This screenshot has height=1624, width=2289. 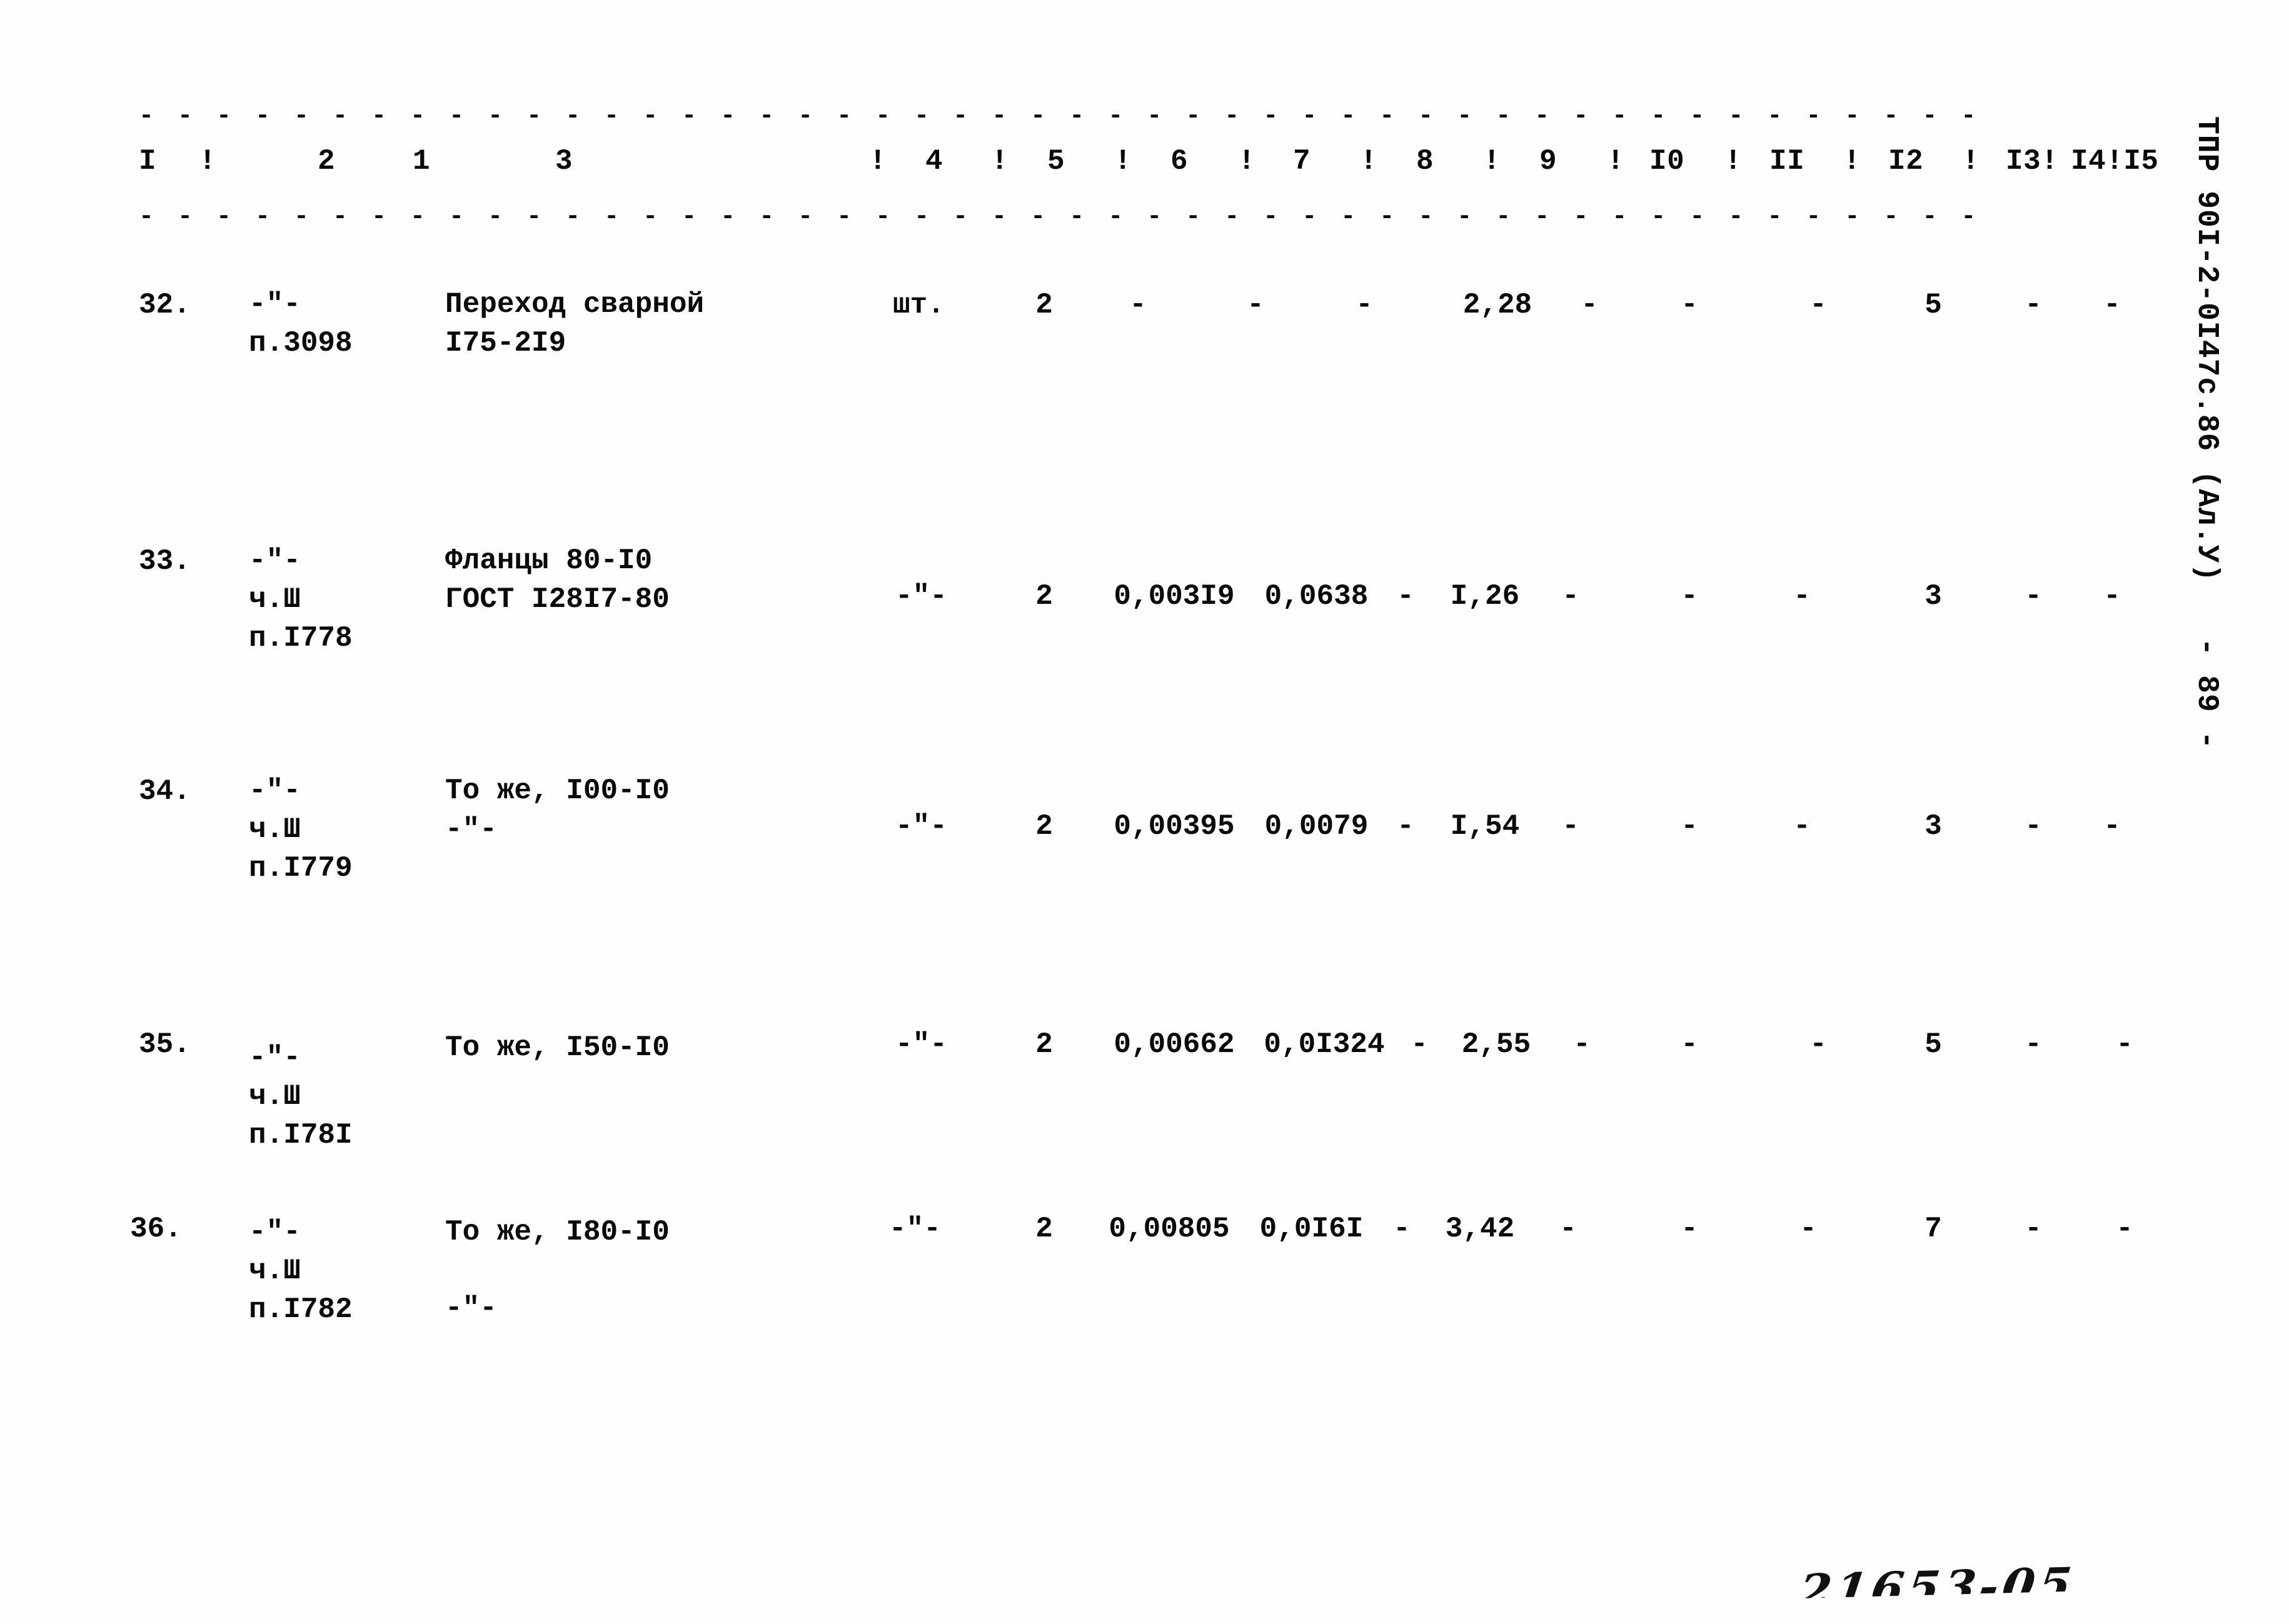 I want to click on row-number: 35., so click(x=165, y=1044).